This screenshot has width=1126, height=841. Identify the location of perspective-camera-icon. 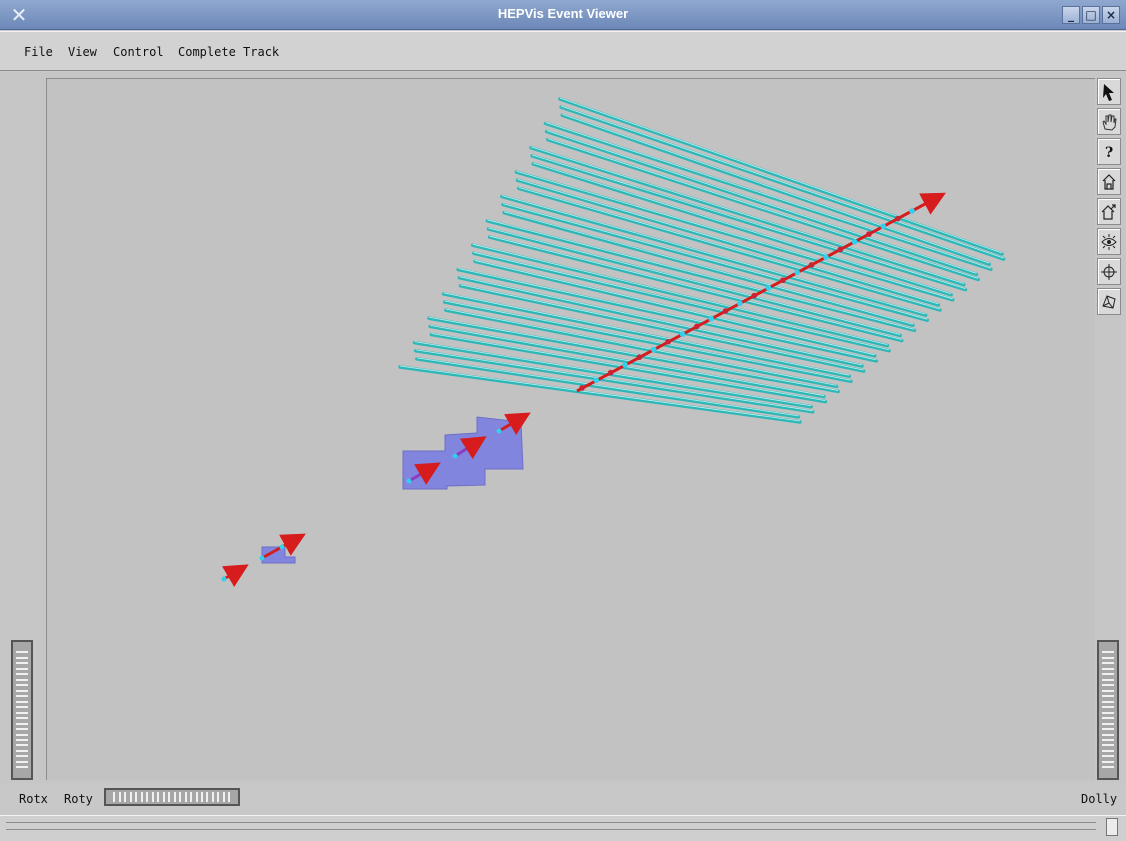
(1109, 302).